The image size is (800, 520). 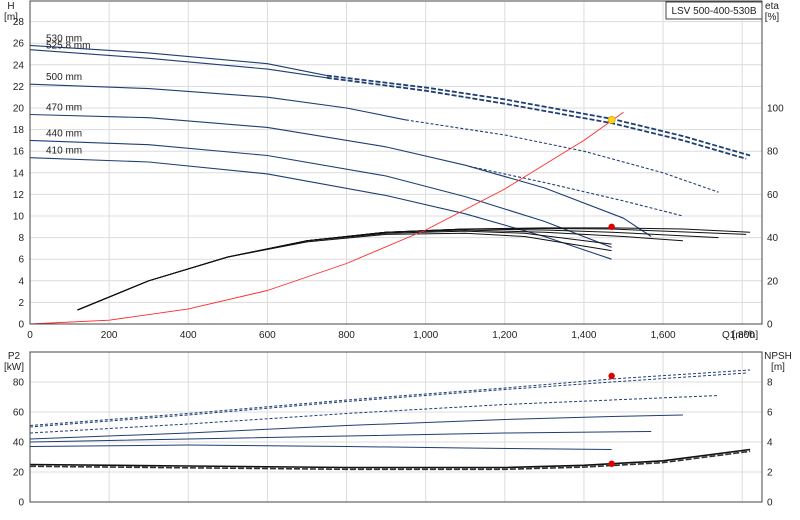 I want to click on impeller-label: 440 mm, so click(x=64, y=133).